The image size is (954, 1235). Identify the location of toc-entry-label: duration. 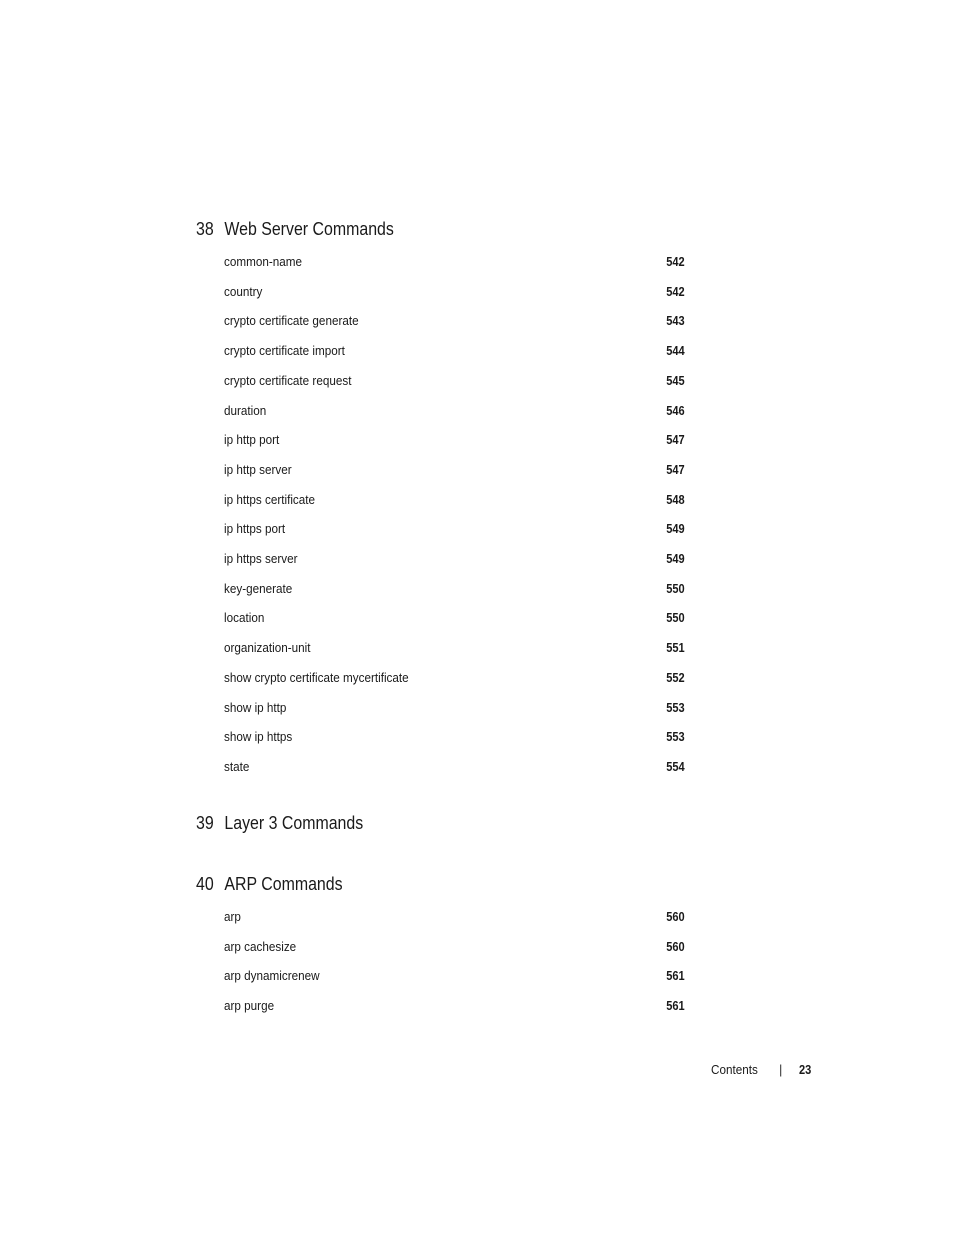
(245, 410).